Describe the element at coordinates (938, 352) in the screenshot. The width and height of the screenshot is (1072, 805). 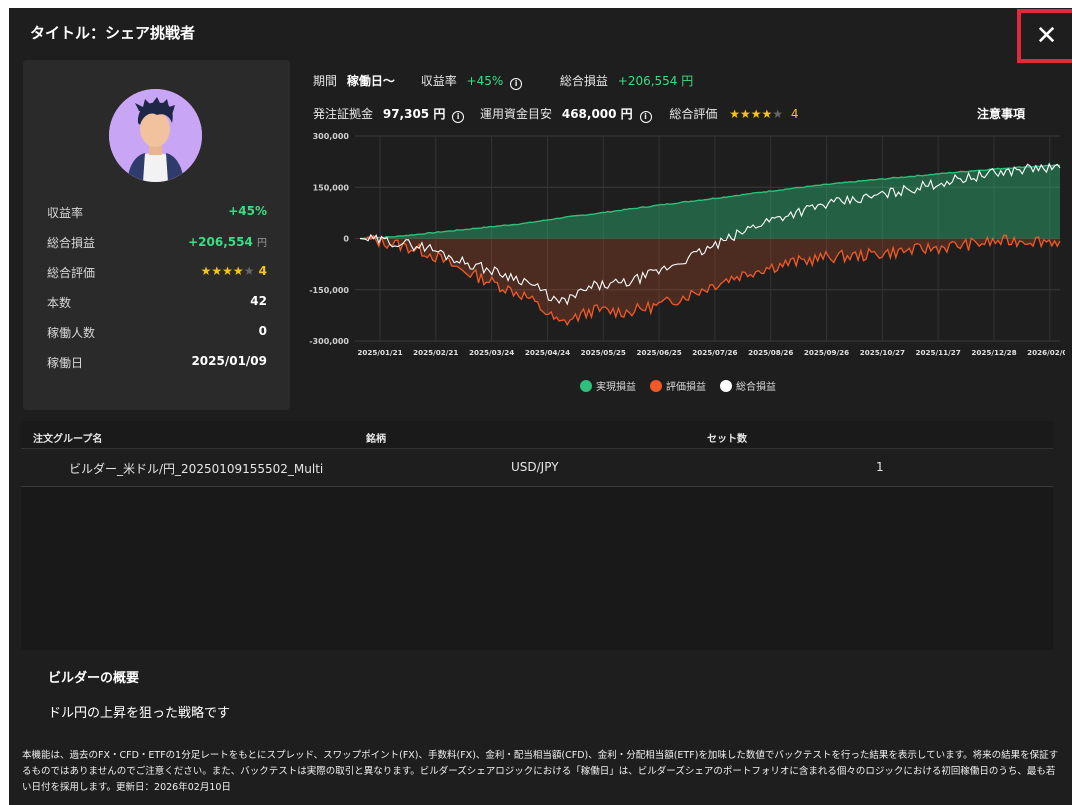
I see `x-tick-label: 2025/11/27` at that location.